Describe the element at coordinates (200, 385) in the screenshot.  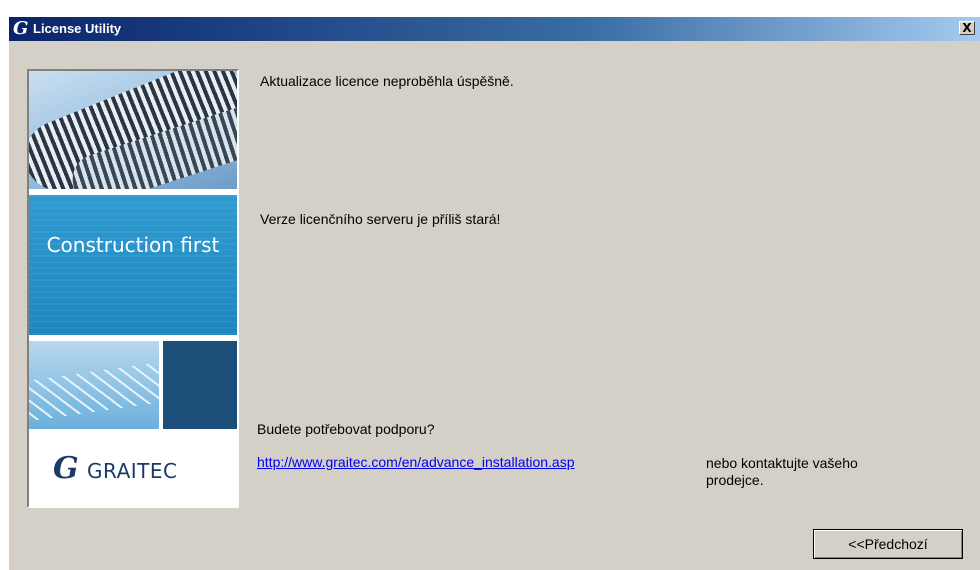
I see `dark-blue-block` at that location.